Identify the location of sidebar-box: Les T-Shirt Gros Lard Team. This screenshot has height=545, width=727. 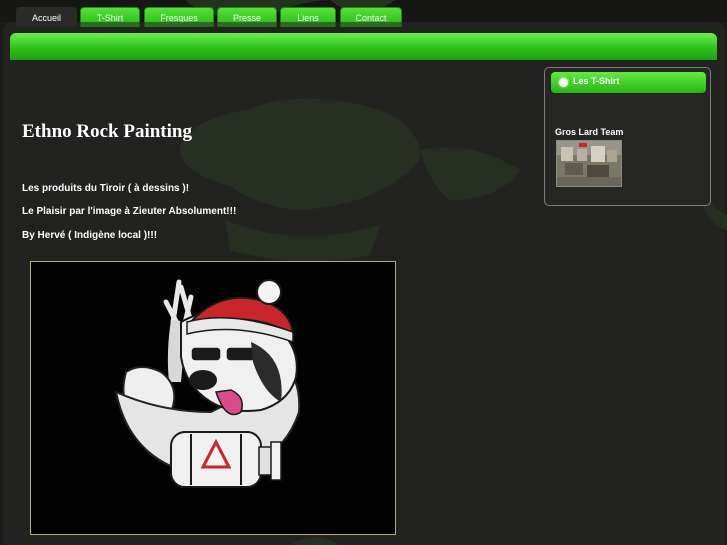
(627, 136).